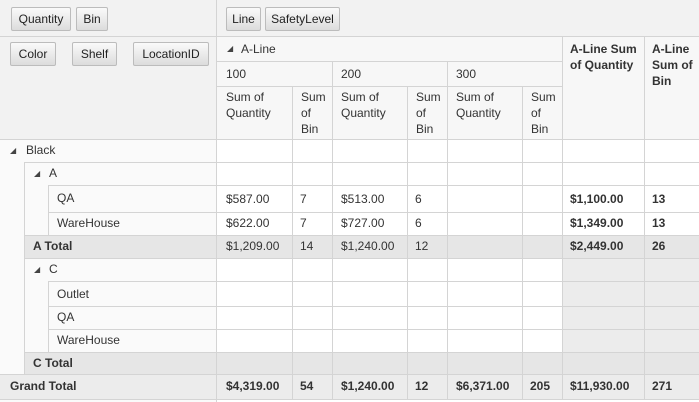 The height and width of the screenshot is (402, 699). What do you see at coordinates (43, 386) in the screenshot?
I see `row-grand-total-label: Grand Total` at bounding box center [43, 386].